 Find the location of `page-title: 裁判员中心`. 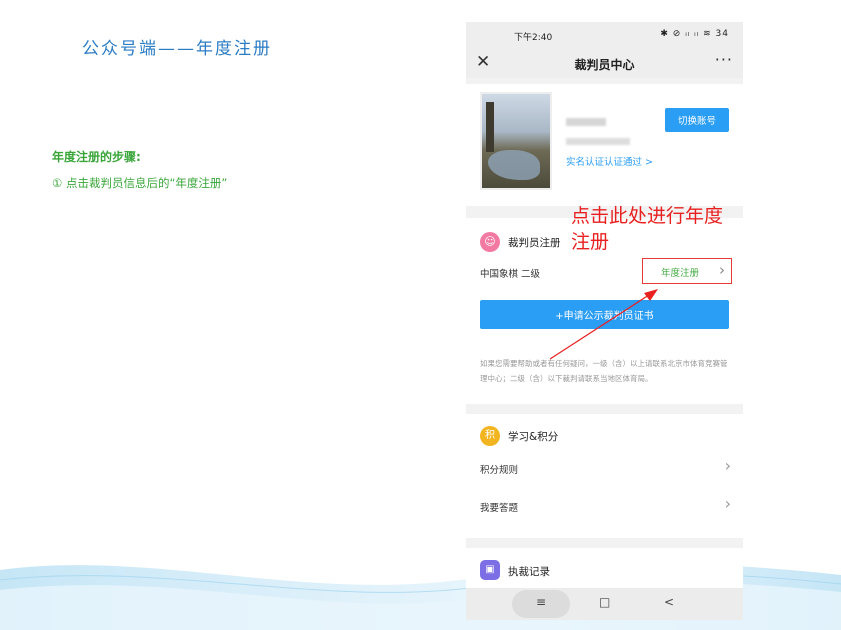

page-title: 裁判员中心 is located at coordinates (604, 65).